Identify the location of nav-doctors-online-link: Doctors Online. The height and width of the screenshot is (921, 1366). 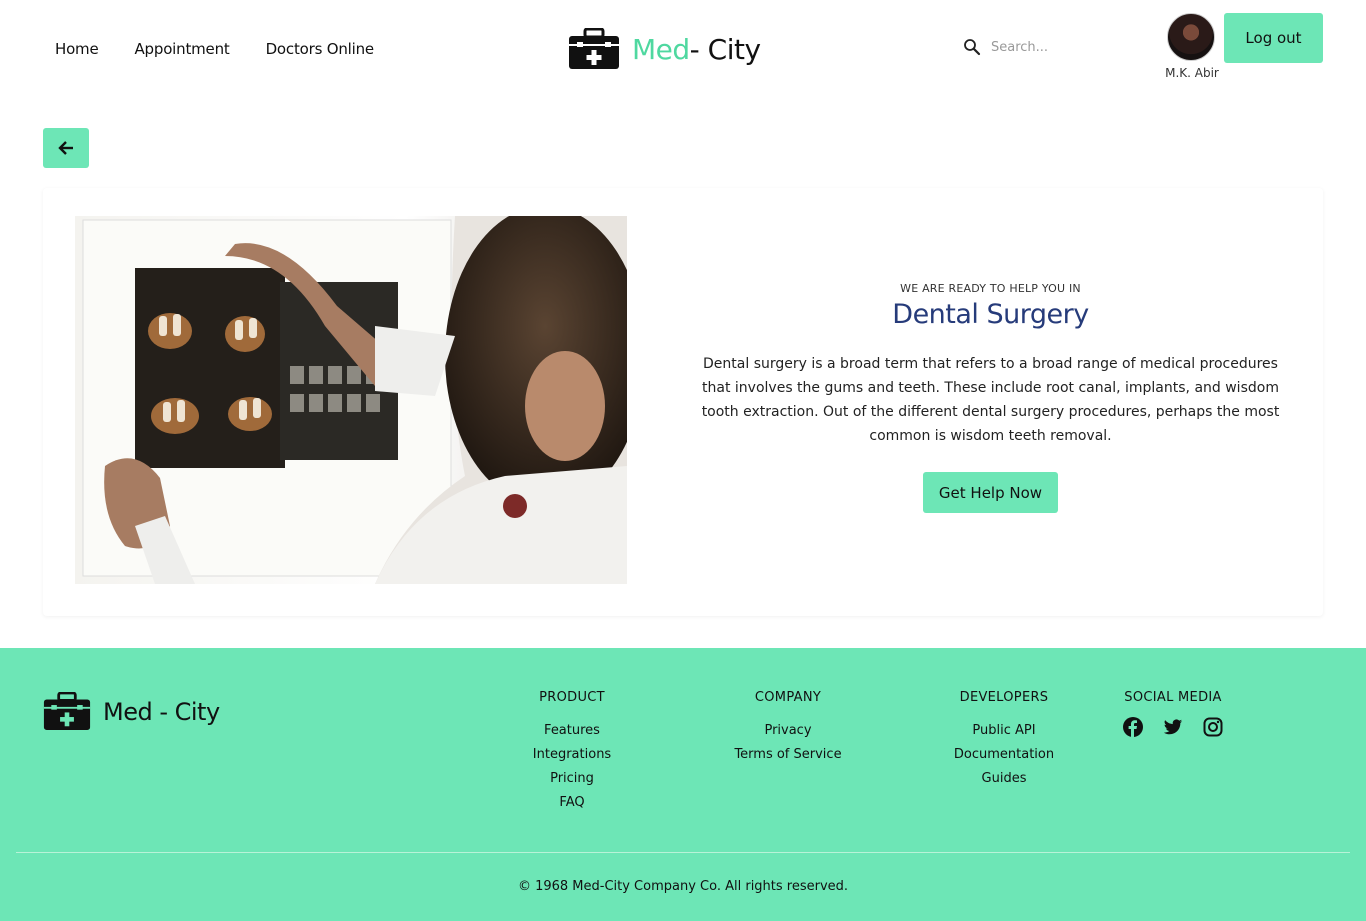
(320, 49).